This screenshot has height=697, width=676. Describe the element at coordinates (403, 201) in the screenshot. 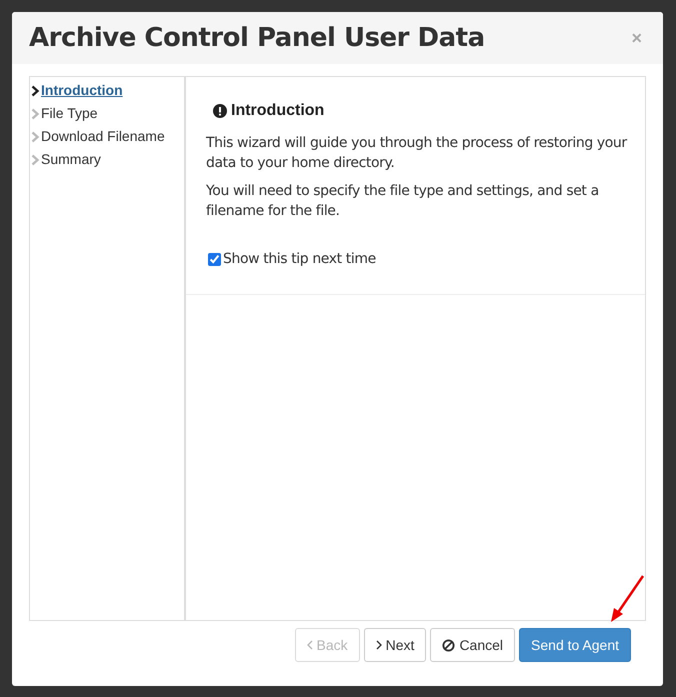

I see `paragraph: You will need to specify the file type and settings, and set a filename for the file.` at that location.